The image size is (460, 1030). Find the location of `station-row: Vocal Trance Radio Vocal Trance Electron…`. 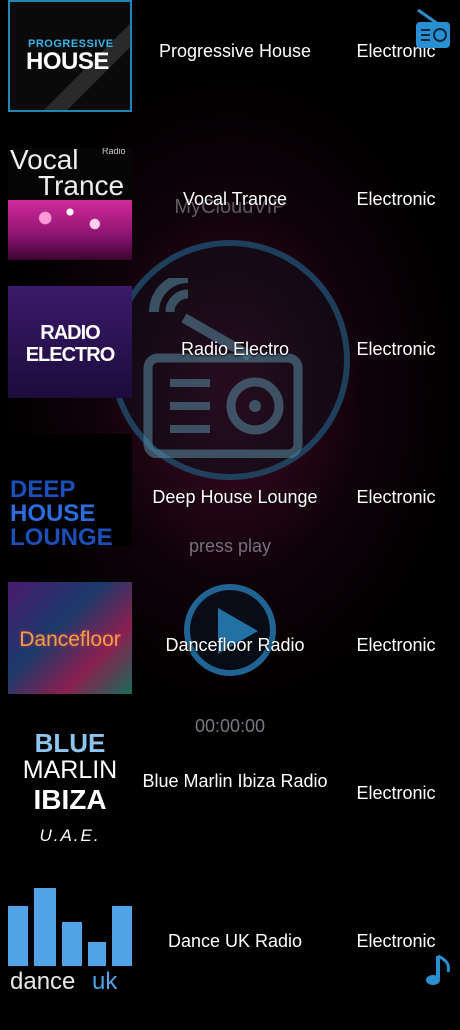

station-row: Vocal Trance Radio Vocal Trance Electron… is located at coordinates (230, 222).